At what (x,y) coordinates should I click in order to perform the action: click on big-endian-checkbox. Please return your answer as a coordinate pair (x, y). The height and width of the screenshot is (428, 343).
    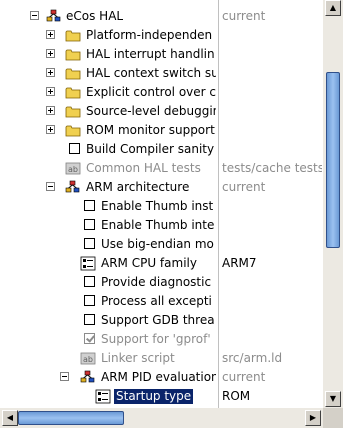
    Looking at the image, I should click on (89, 243).